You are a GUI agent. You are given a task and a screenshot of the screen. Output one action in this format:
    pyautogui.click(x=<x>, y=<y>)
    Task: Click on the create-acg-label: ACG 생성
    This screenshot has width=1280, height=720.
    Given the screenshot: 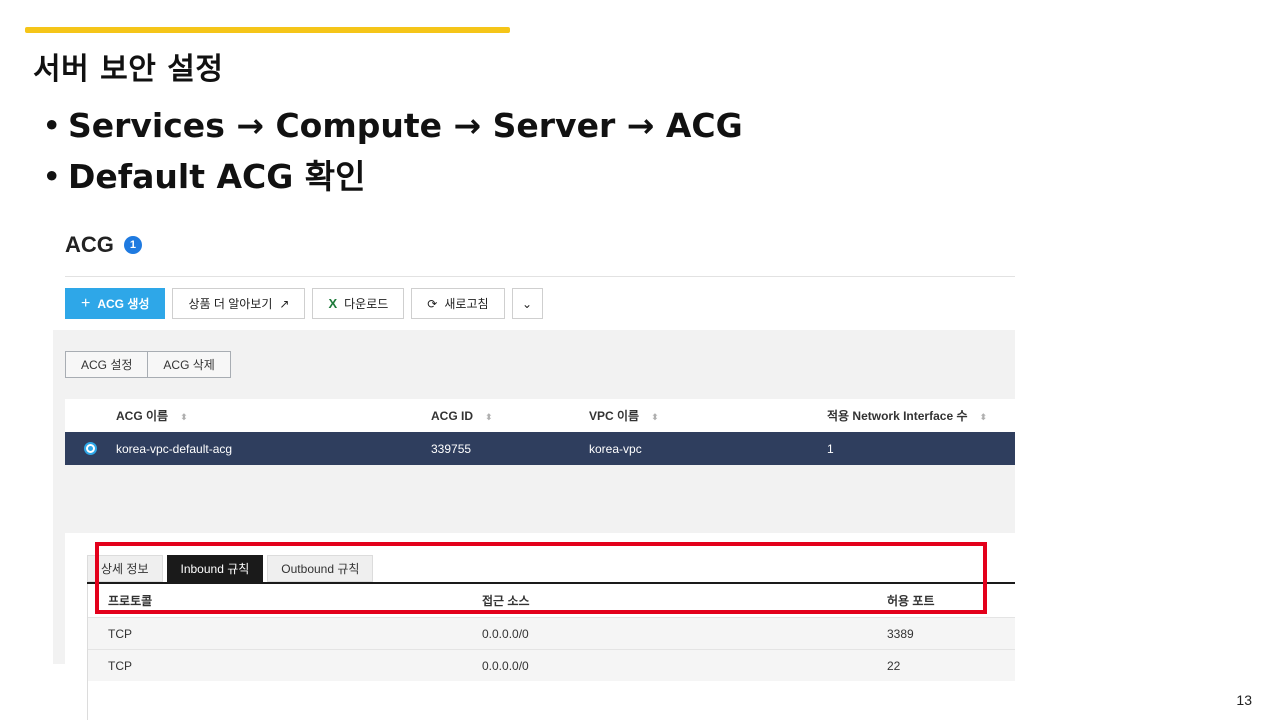 What is the action you would take?
    pyautogui.click(x=123, y=304)
    